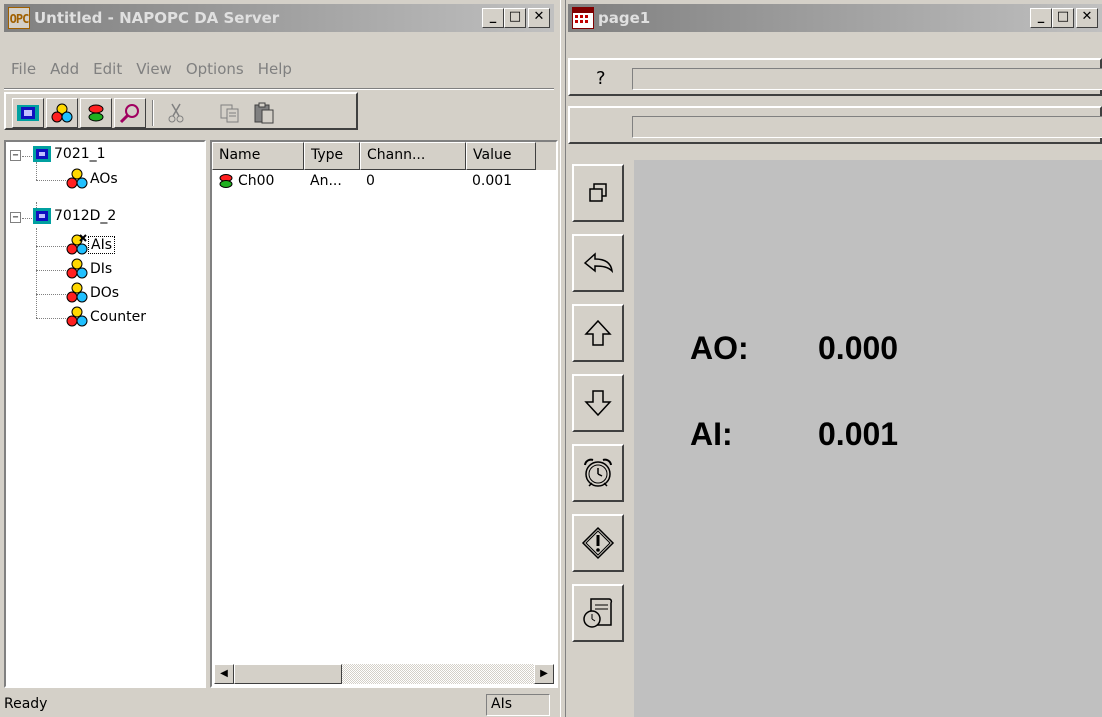  Describe the element at coordinates (224, 674) in the screenshot. I see `scroll-left-button: ◀` at that location.